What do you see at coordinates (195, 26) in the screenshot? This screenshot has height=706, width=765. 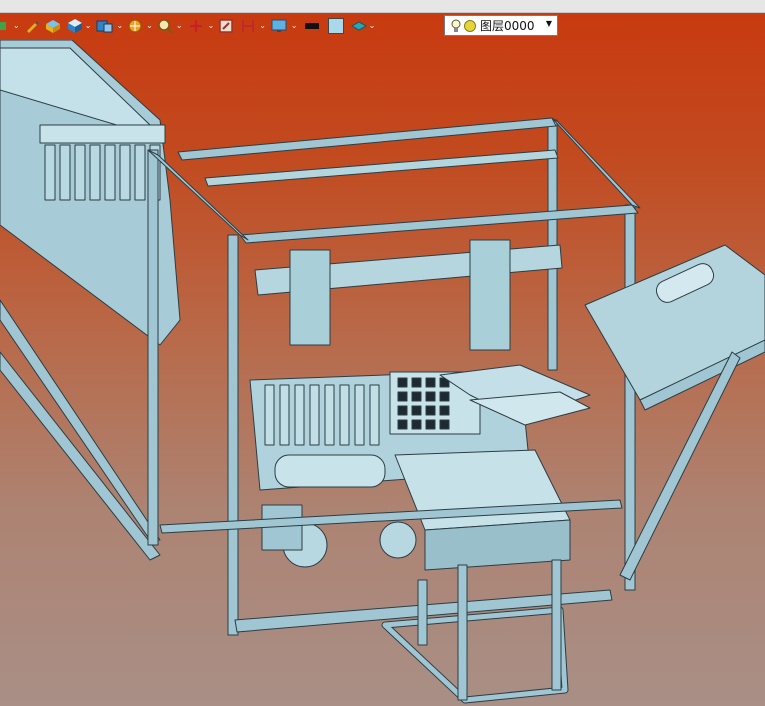 I see `triad-icon` at bounding box center [195, 26].